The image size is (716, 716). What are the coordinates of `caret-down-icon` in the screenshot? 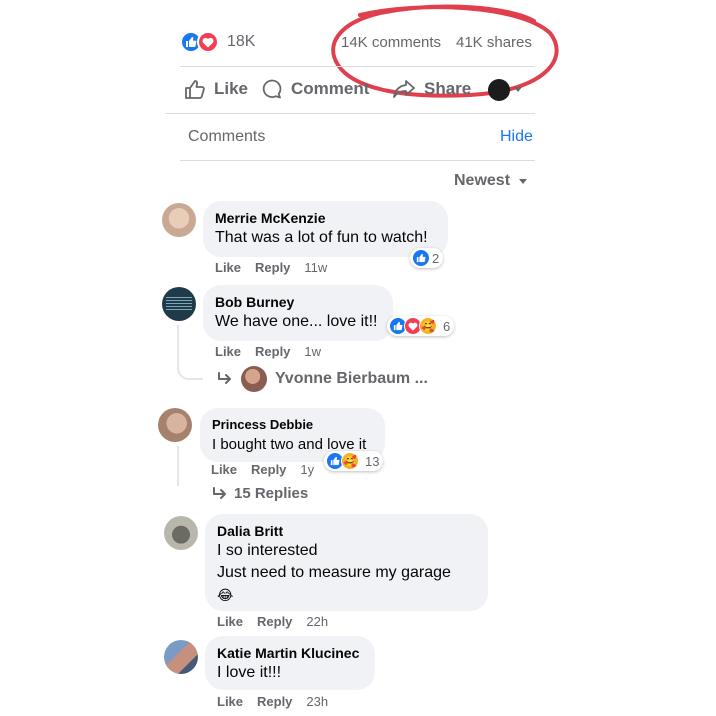 It's located at (523, 181).